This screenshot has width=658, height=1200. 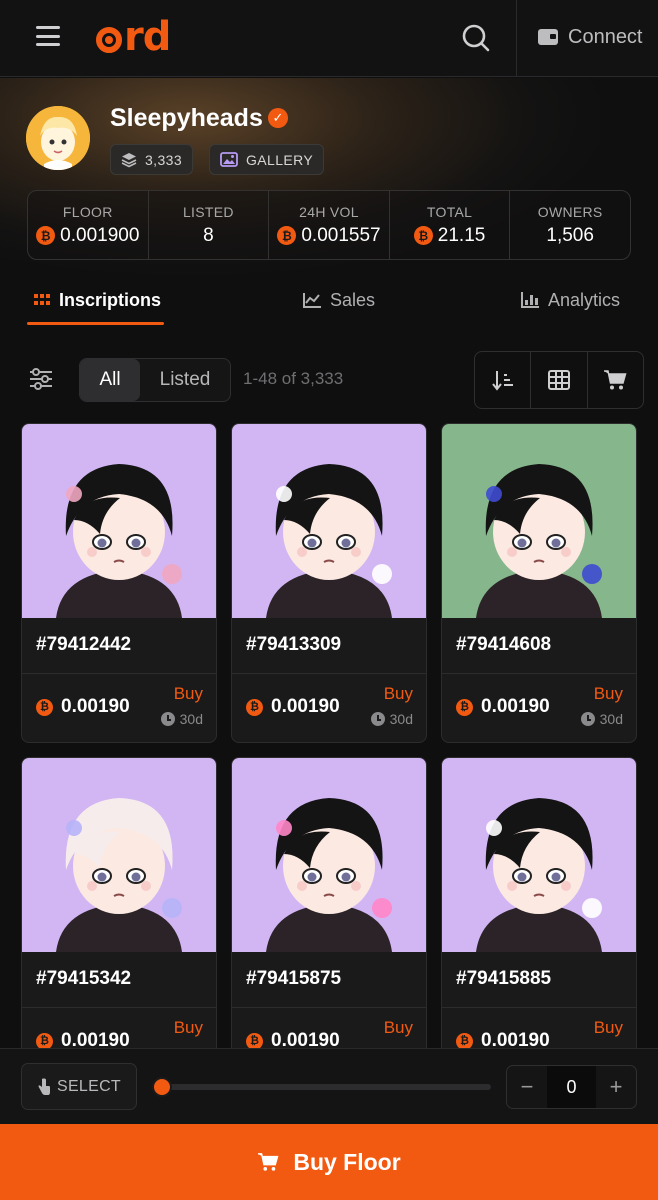 I want to click on view-controls, so click(x=559, y=380).